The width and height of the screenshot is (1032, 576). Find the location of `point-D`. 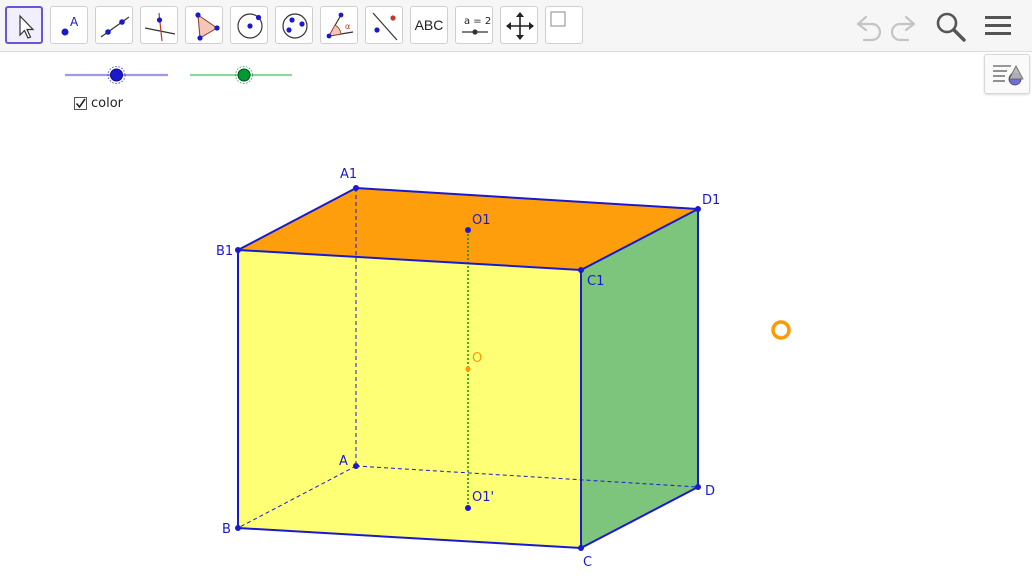

point-D is located at coordinates (698, 487).